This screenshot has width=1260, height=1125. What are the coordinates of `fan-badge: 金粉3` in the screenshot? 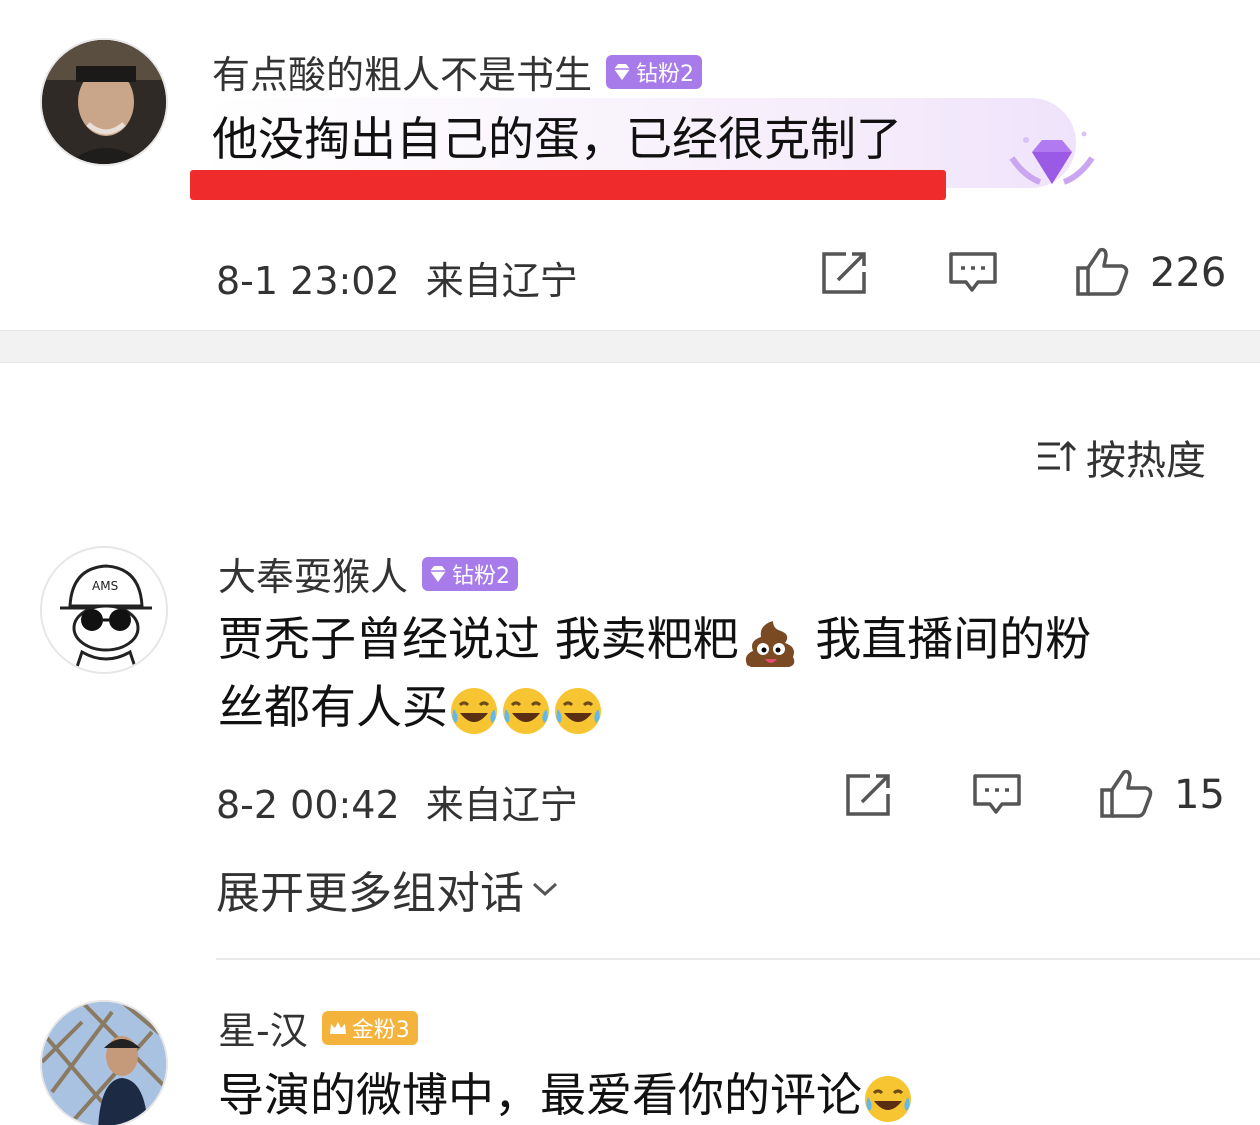 It's located at (369, 1027).